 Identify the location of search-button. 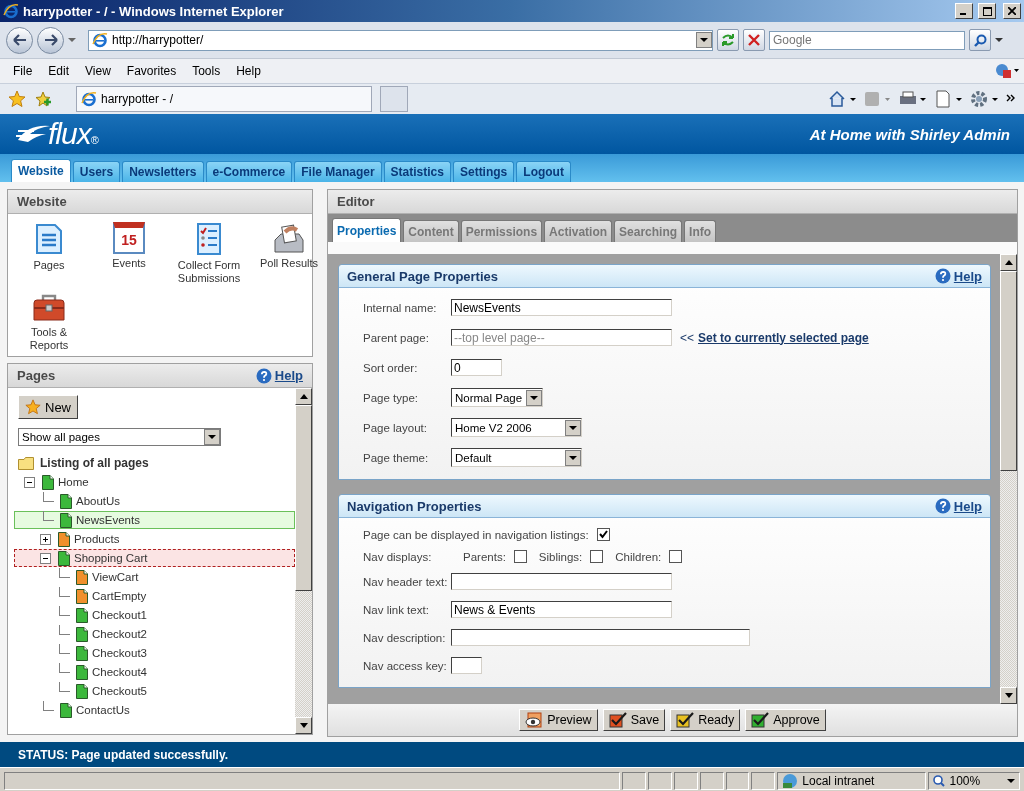
(980, 40).